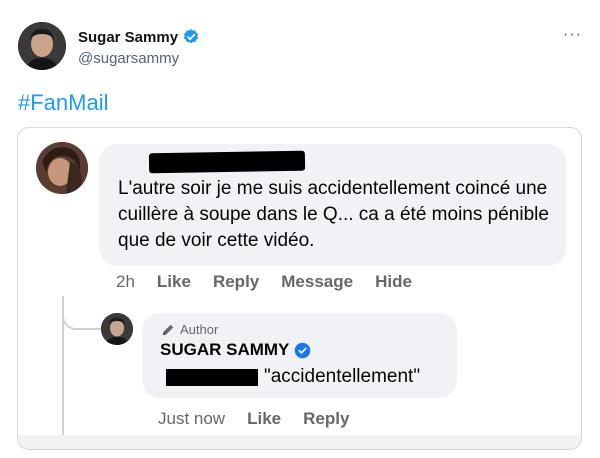  I want to click on reply-like-button: Like, so click(264, 419).